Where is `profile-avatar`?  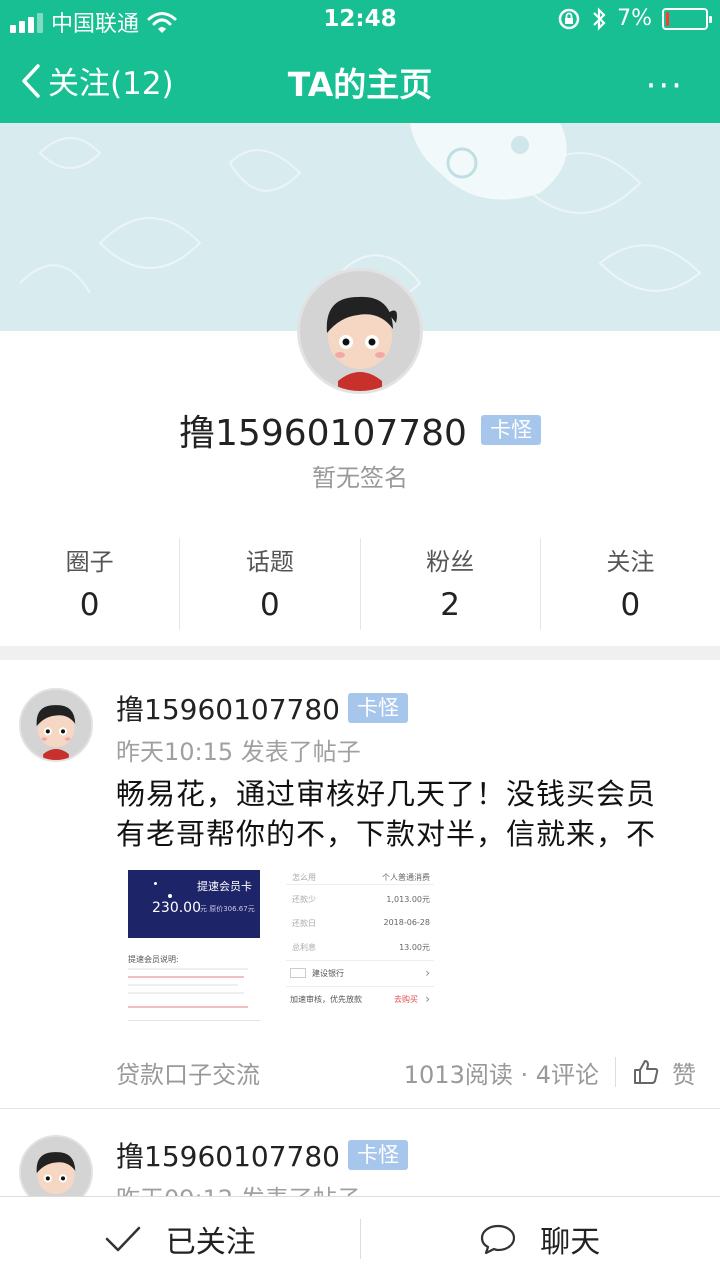
profile-avatar is located at coordinates (360, 331).